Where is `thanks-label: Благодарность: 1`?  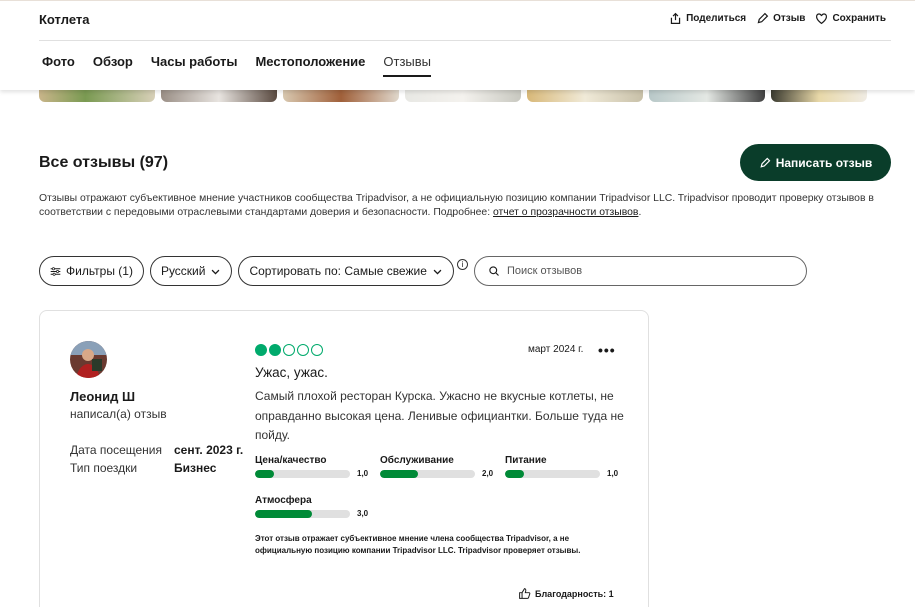 thanks-label: Благодарность: 1 is located at coordinates (574, 593).